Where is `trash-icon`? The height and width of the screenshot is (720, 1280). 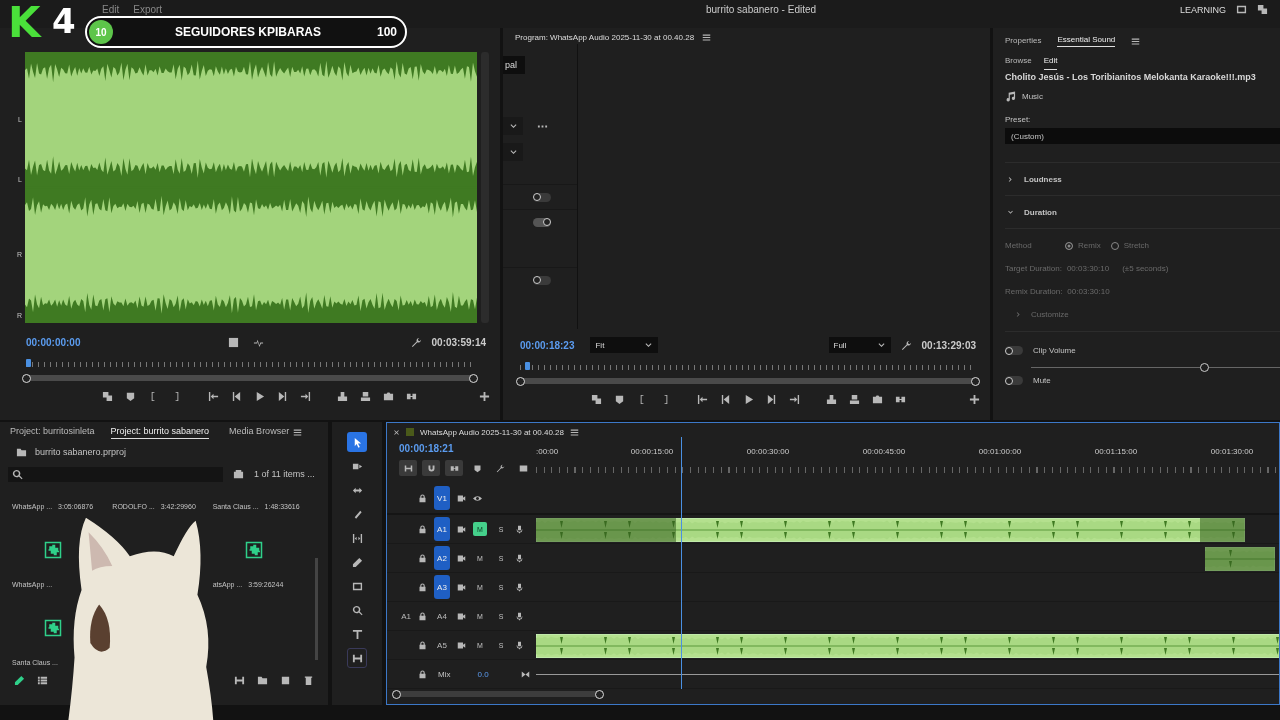
trash-icon is located at coordinates (308, 680).